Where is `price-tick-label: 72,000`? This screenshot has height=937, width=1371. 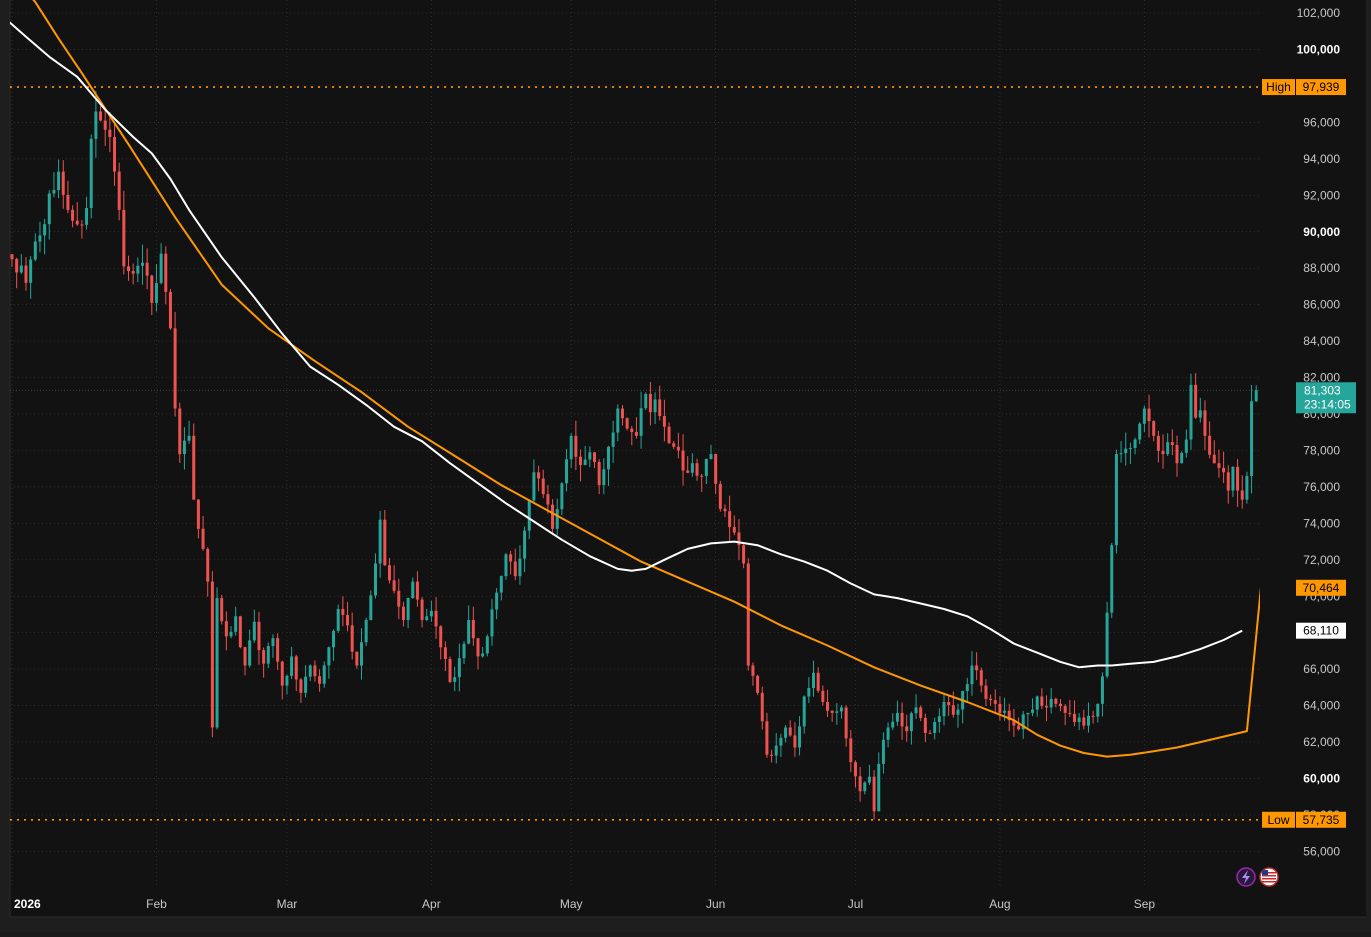 price-tick-label: 72,000 is located at coordinates (1321, 560).